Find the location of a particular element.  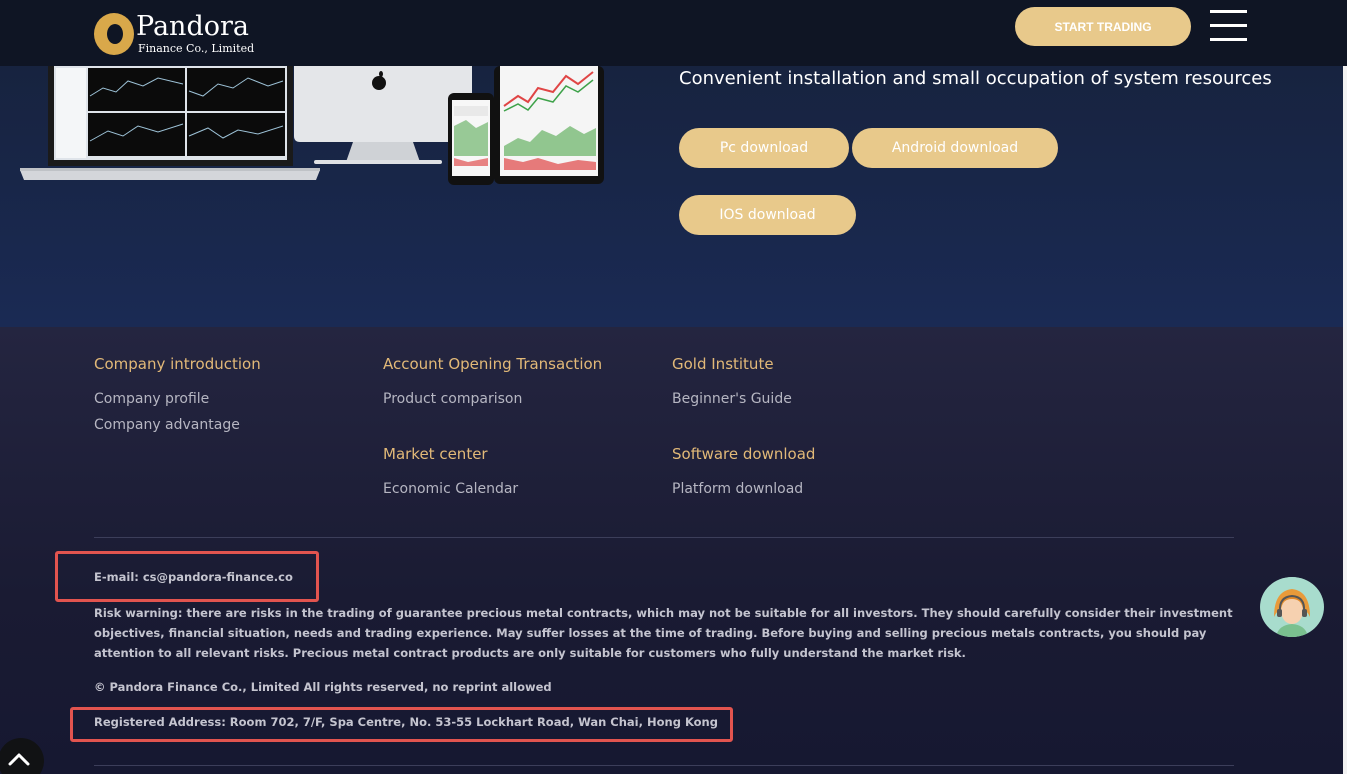

android-download-button: Android download is located at coordinates (955, 148).